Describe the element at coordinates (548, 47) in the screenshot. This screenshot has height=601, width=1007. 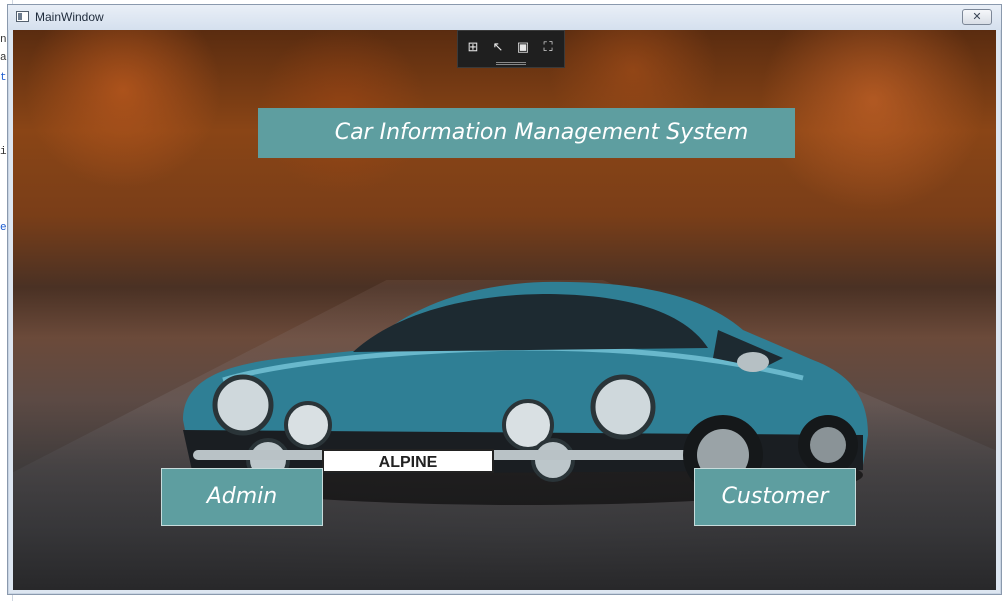
I see `track-focused-element-icon: ⛶` at that location.